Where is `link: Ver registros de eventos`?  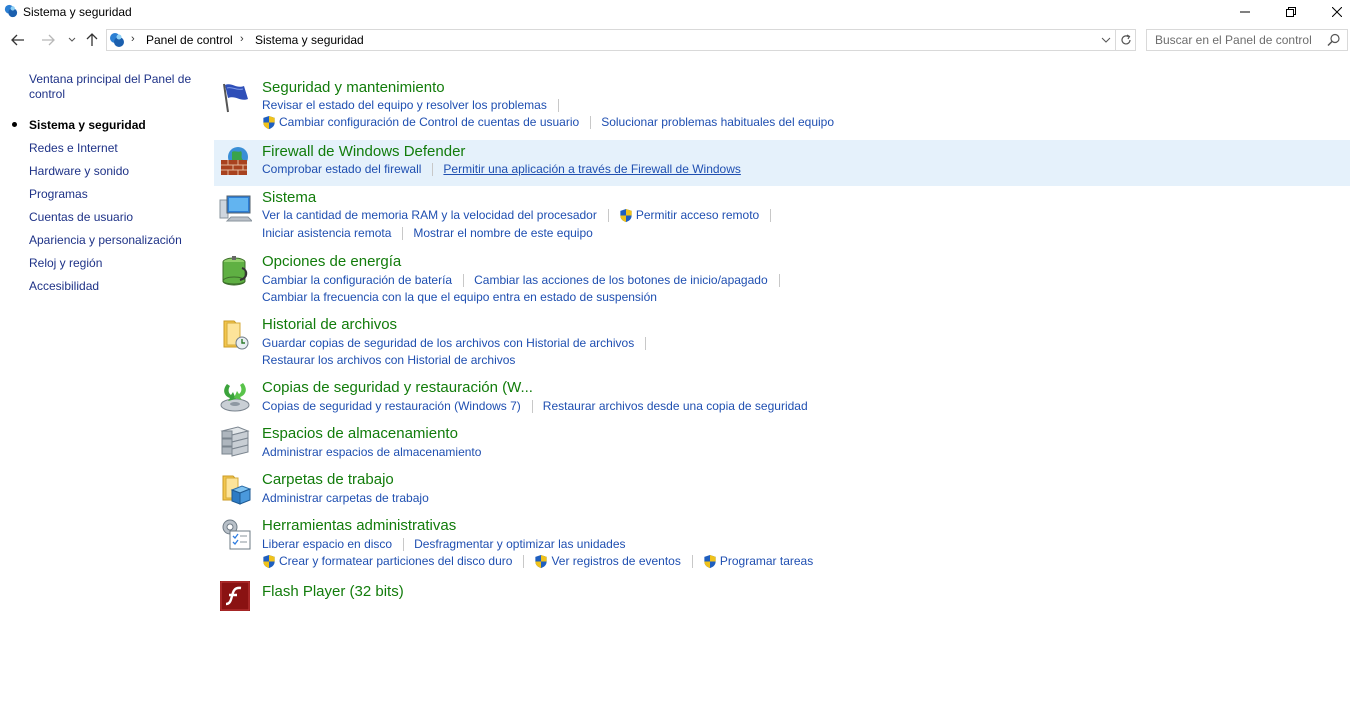 link: Ver registros de eventos is located at coordinates (615, 561).